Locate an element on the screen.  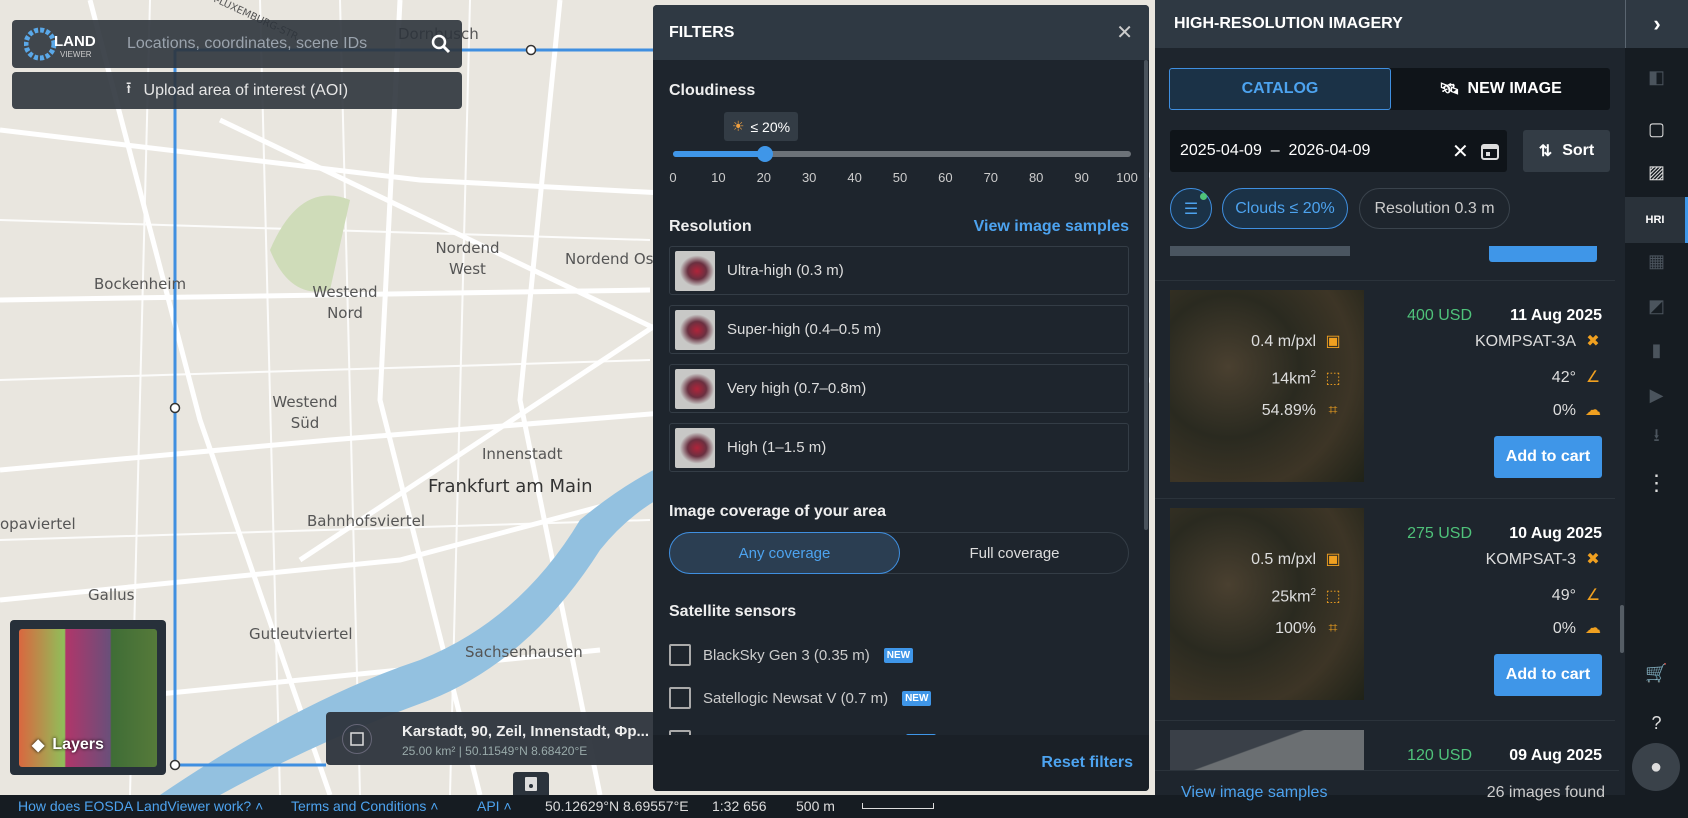
tab-new-image: 🛰 NEW IMAGE is located at coordinates (1500, 89).